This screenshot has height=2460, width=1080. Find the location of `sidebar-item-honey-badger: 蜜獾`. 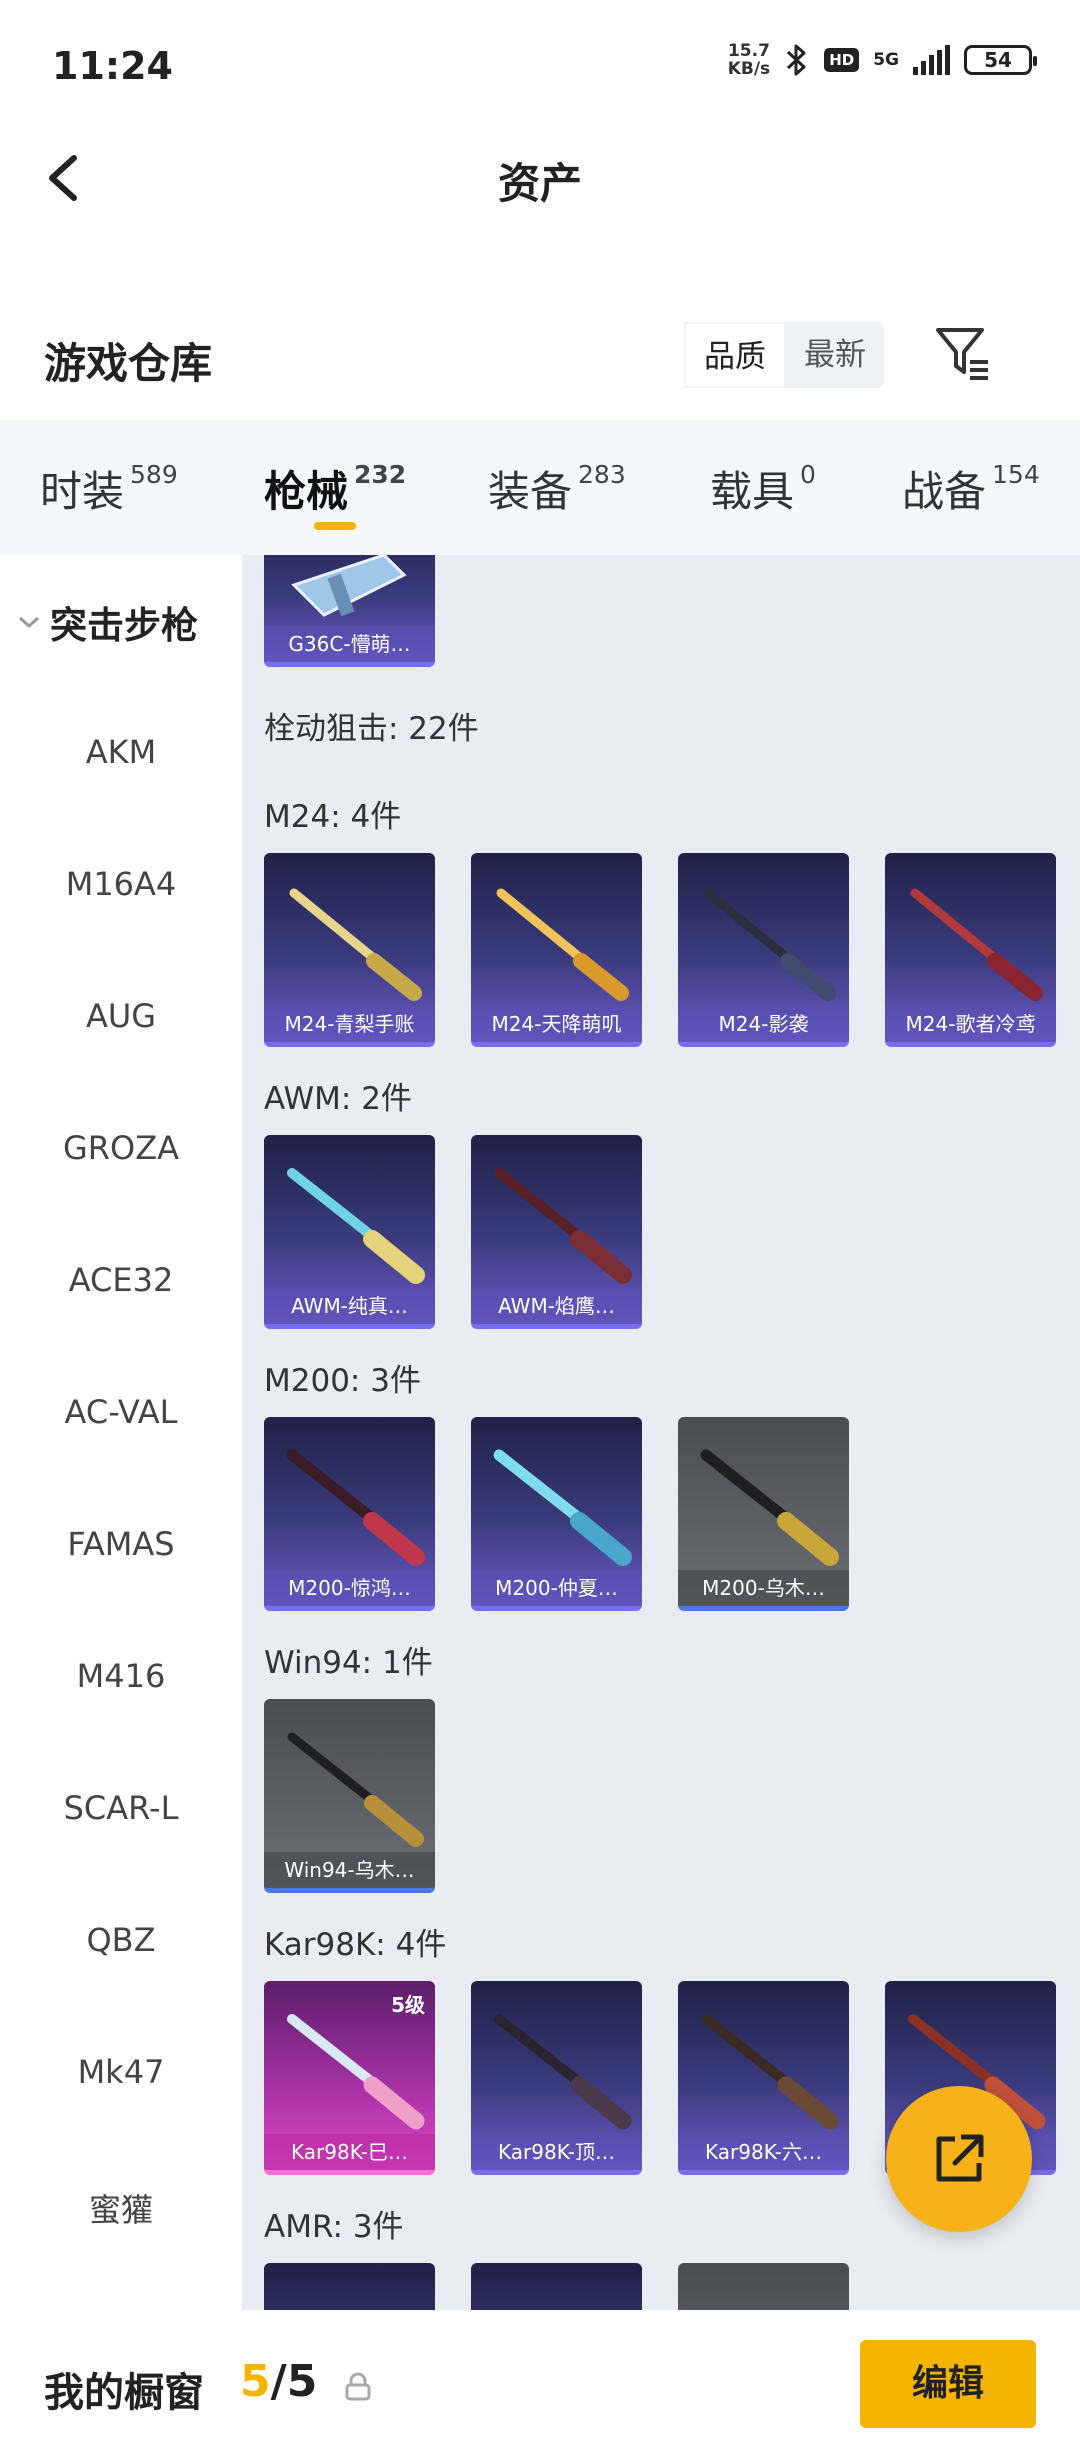

sidebar-item-honey-badger: 蜜獾 is located at coordinates (121, 2208).